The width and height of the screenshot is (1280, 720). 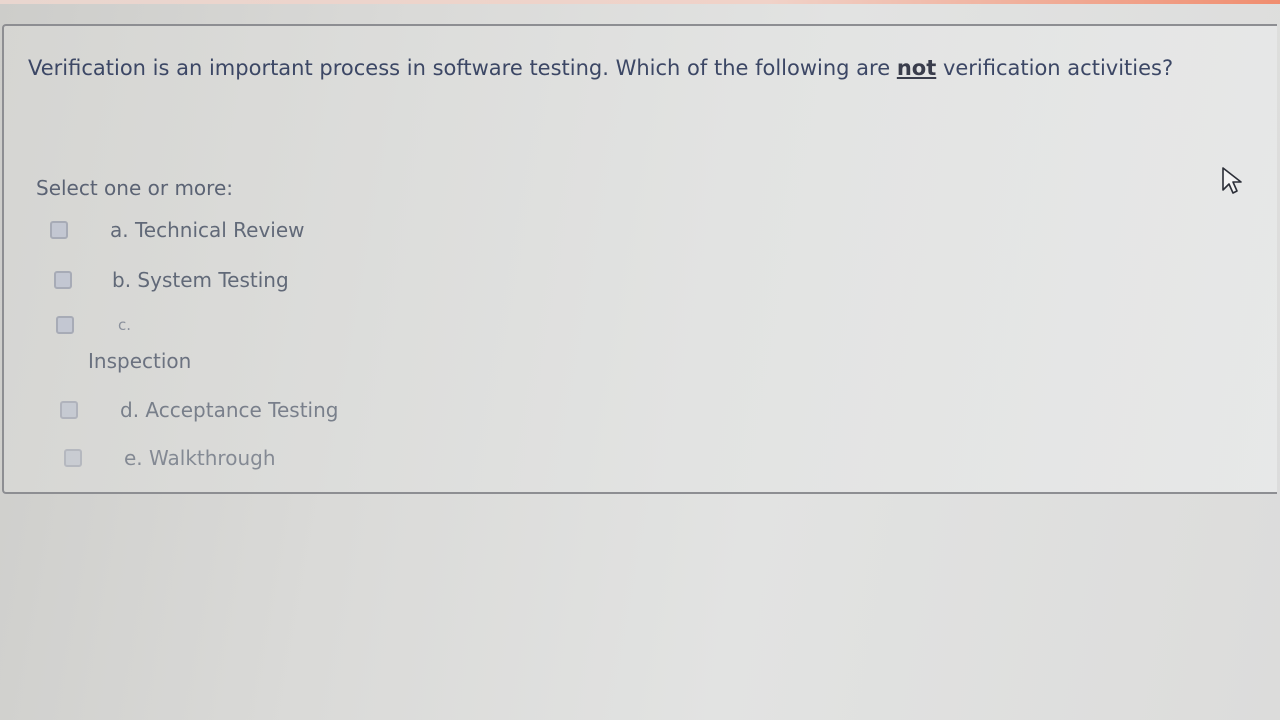 I want to click on question-emphasis: not, so click(x=916, y=68).